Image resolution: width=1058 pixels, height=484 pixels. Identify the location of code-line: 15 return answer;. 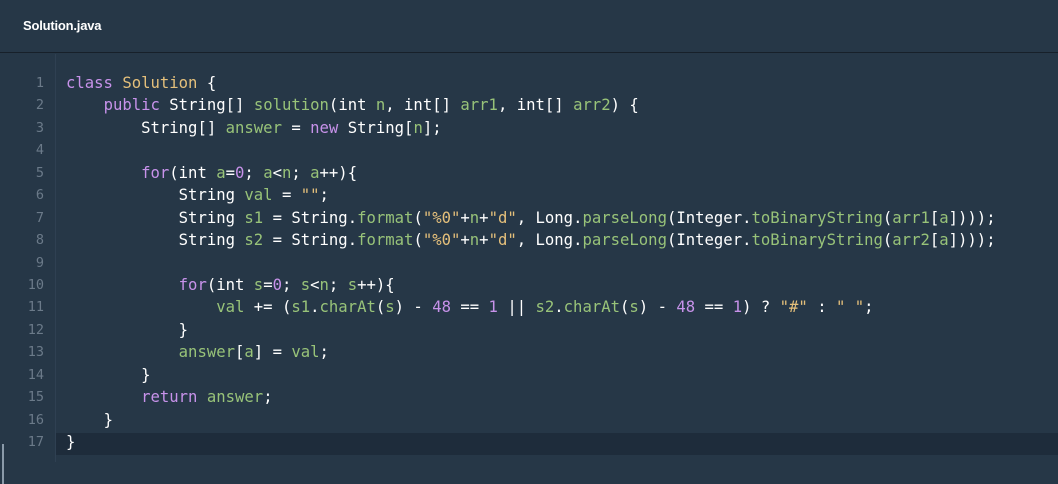
(529, 397).